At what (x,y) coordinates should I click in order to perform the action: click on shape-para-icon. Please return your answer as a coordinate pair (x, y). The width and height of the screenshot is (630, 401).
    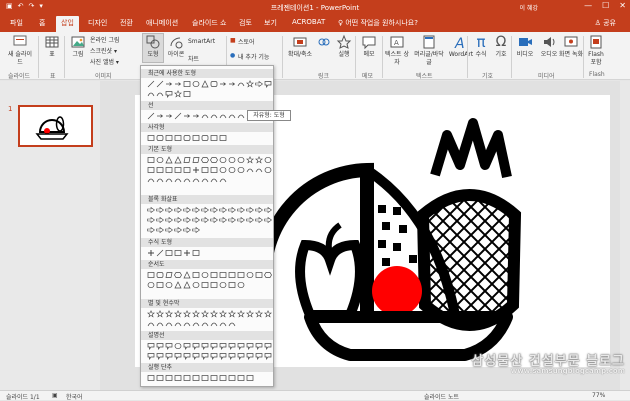
    Looking at the image, I should click on (187, 160).